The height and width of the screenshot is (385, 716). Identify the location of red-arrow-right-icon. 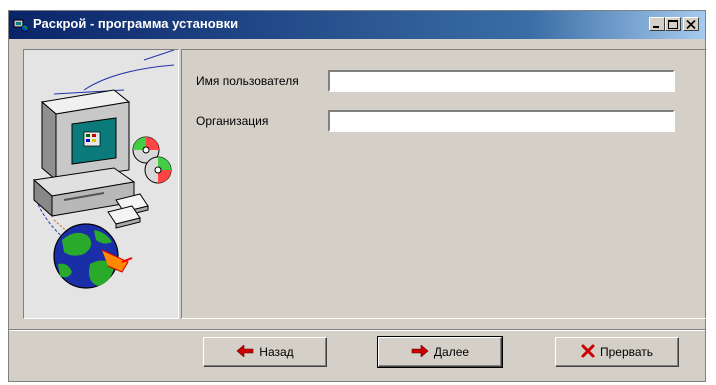
(420, 351).